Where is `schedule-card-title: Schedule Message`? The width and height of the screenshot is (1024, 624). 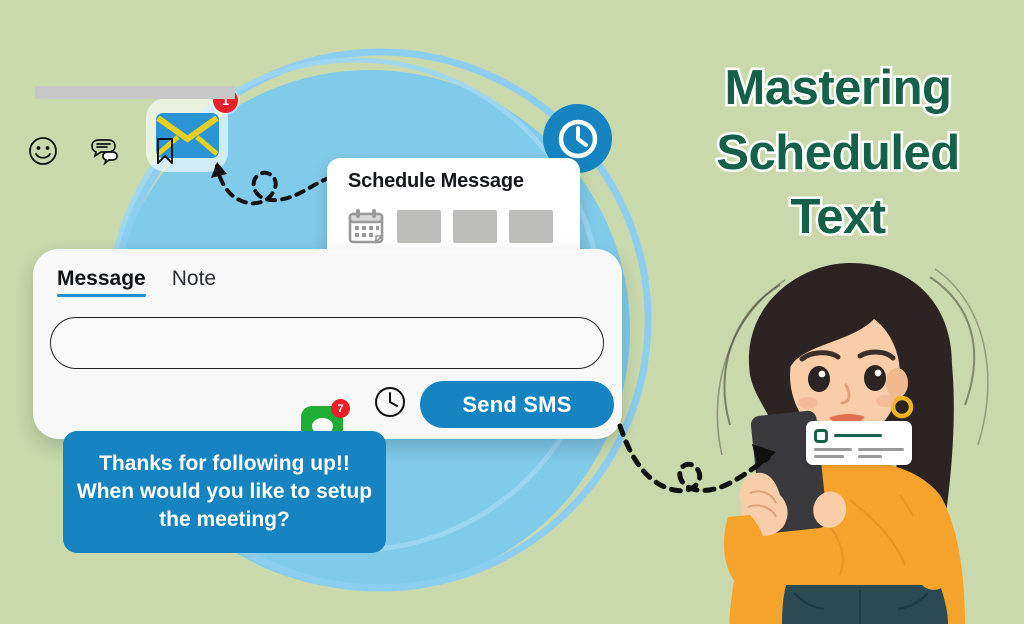
schedule-card-title: Schedule Message is located at coordinates (436, 181).